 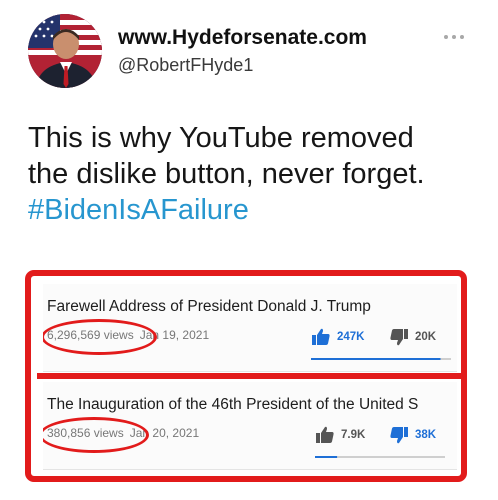 What do you see at coordinates (351, 337) in the screenshot?
I see `like-count: 247K` at bounding box center [351, 337].